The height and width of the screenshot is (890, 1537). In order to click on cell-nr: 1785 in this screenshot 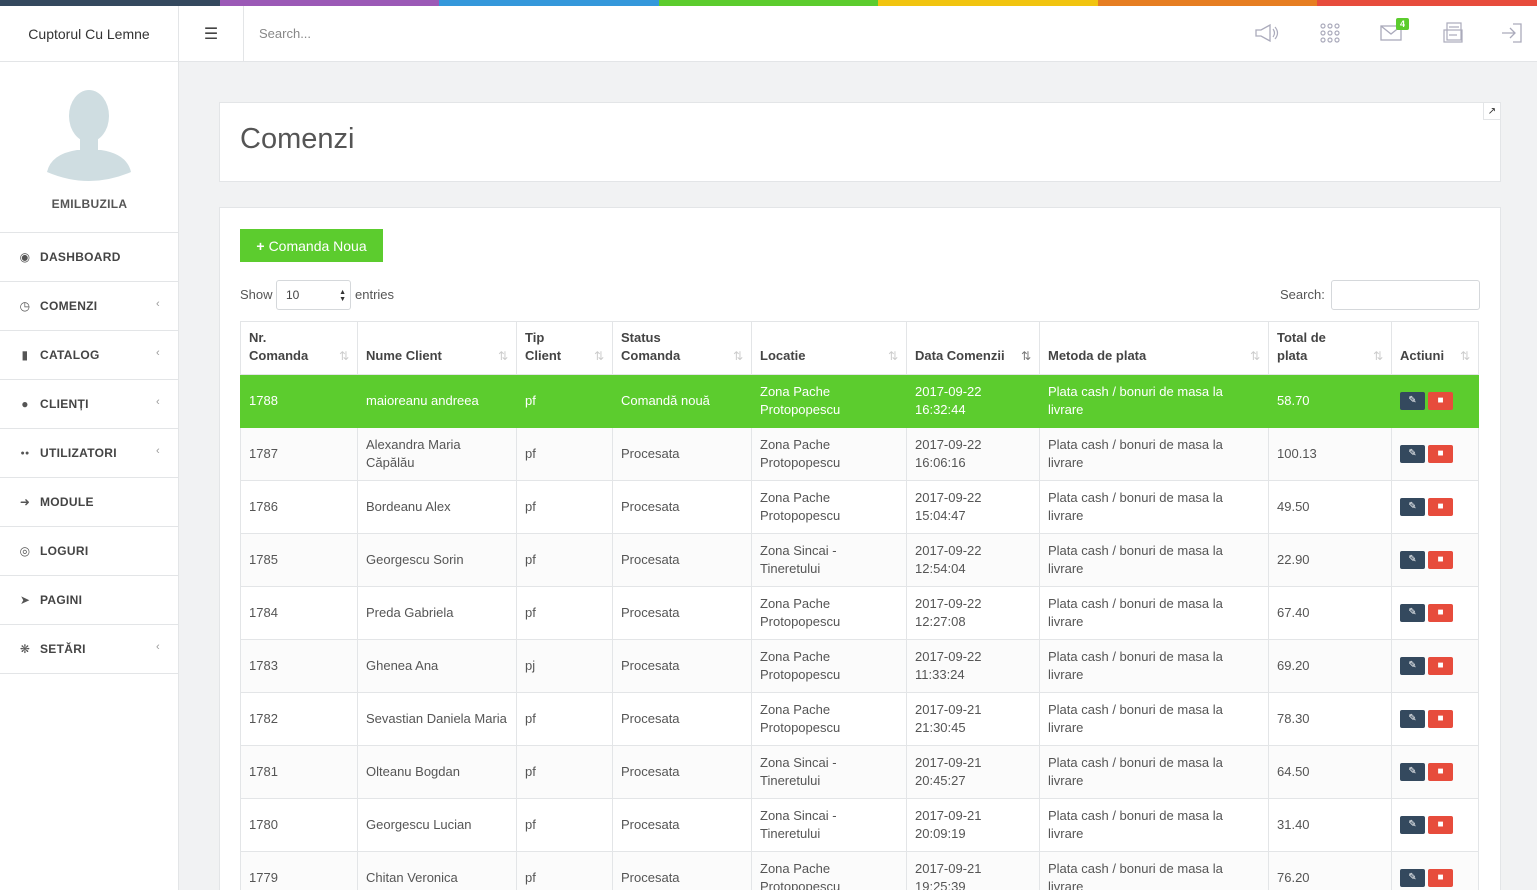, I will do `click(299, 560)`.